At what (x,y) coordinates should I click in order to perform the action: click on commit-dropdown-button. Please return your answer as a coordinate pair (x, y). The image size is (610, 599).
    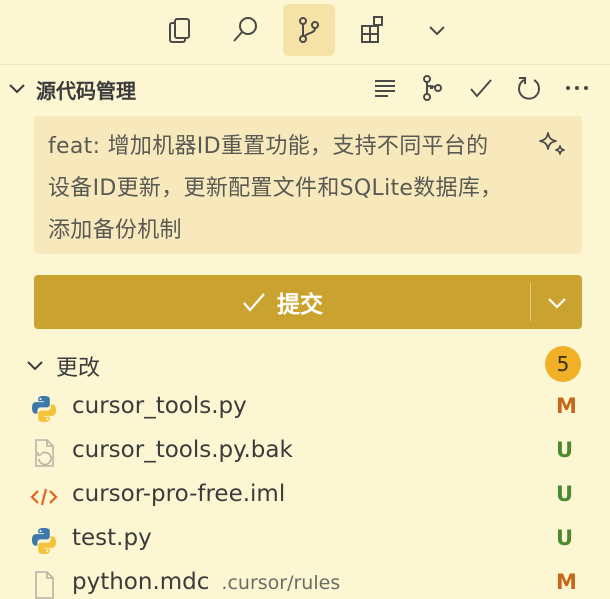
    Looking at the image, I should click on (556, 302).